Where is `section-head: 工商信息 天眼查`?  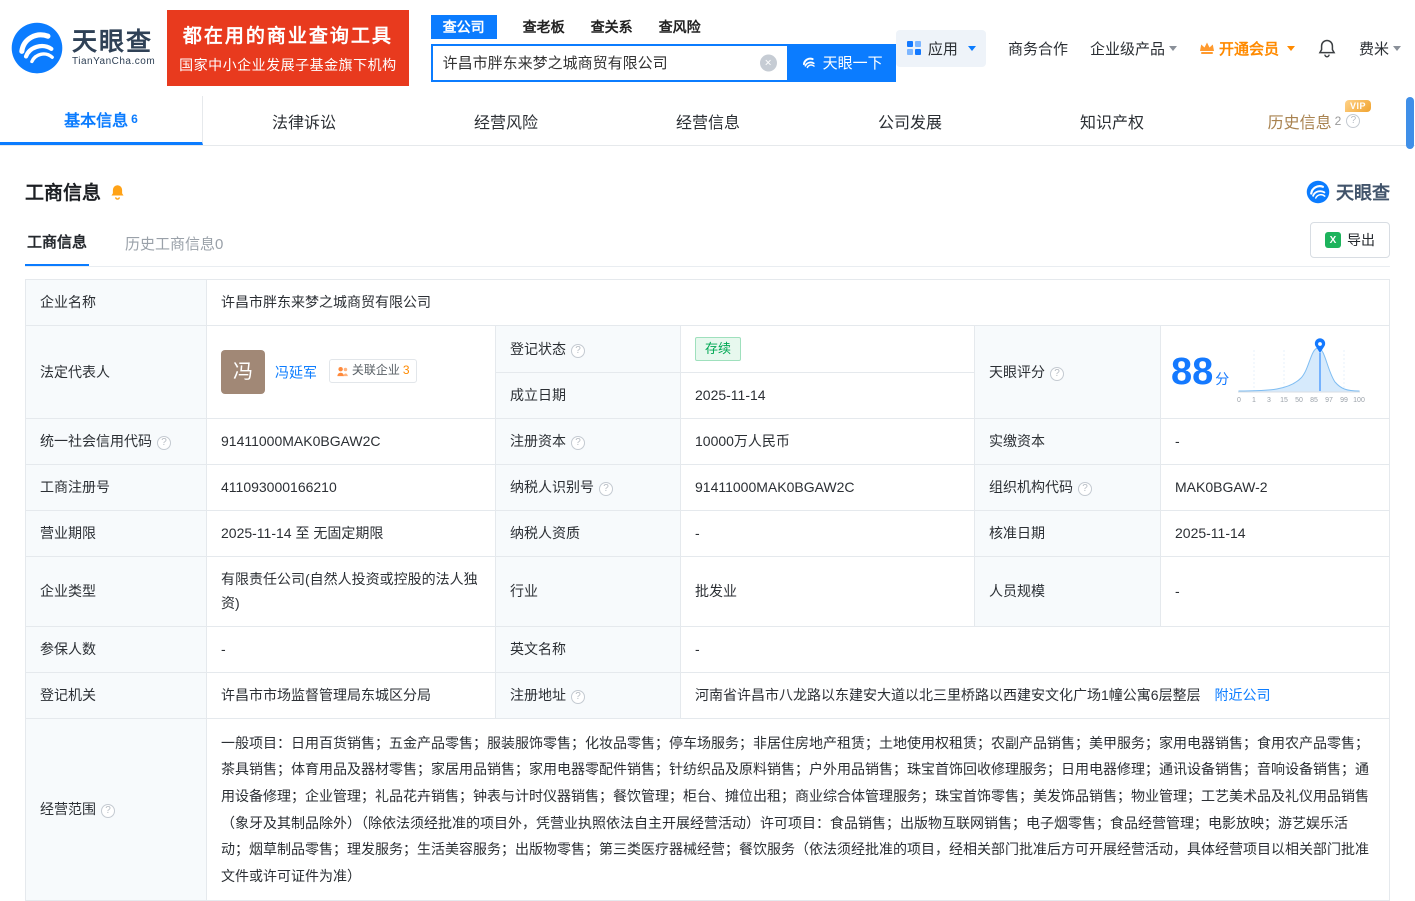
section-head: 工商信息 天眼查 is located at coordinates (707, 191).